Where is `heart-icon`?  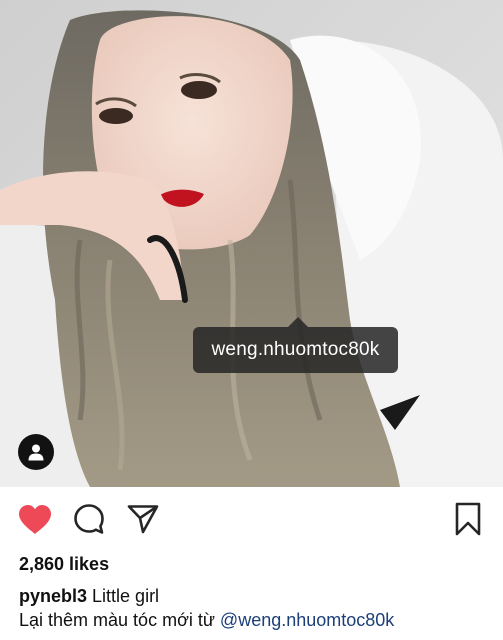 heart-icon is located at coordinates (35, 519).